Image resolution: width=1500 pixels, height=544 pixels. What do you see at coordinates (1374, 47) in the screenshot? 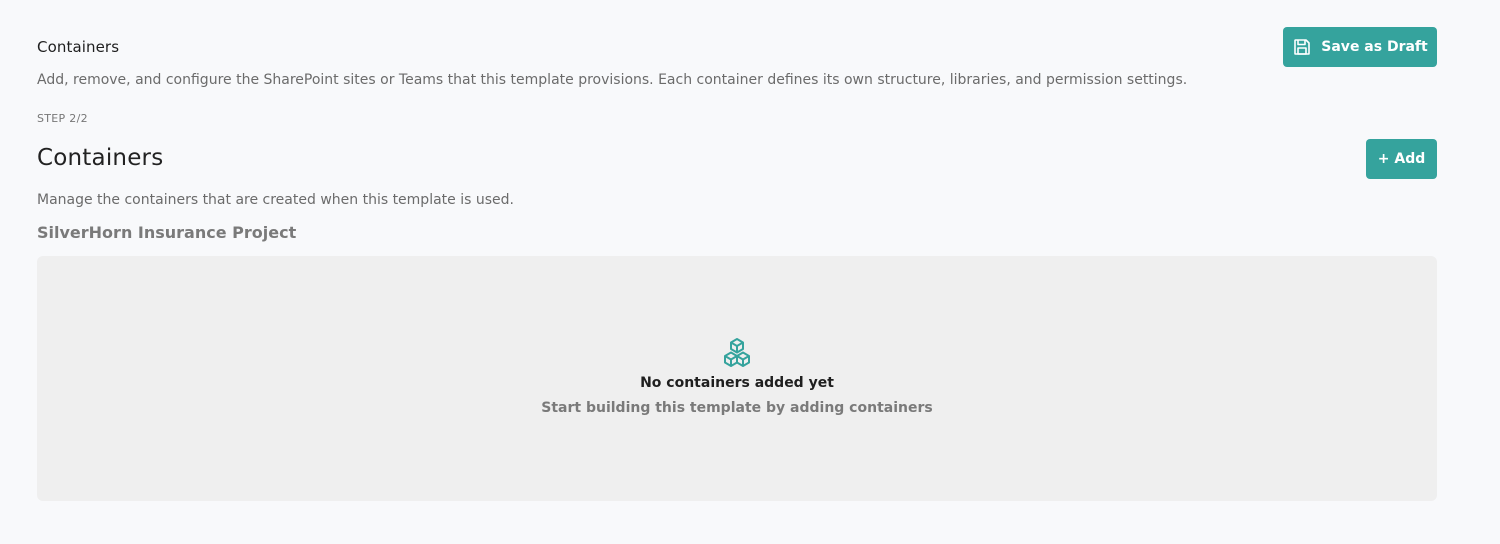
I see `save-draft-label: Save as Draft` at bounding box center [1374, 47].